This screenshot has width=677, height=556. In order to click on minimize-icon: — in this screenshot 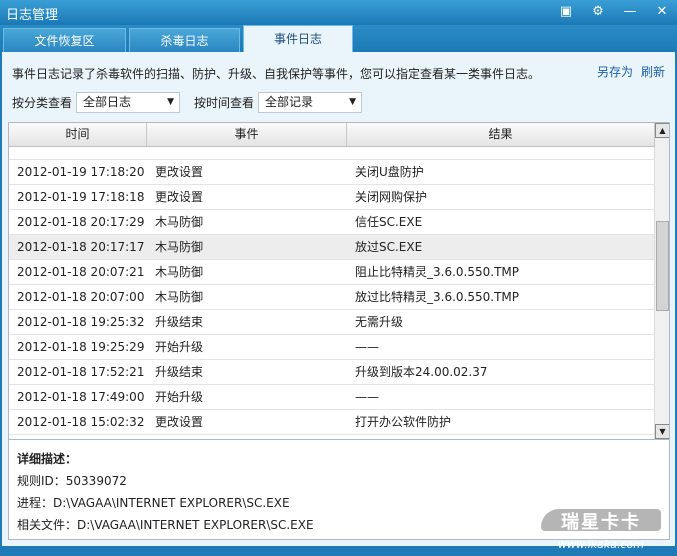, I will do `click(630, 12)`.